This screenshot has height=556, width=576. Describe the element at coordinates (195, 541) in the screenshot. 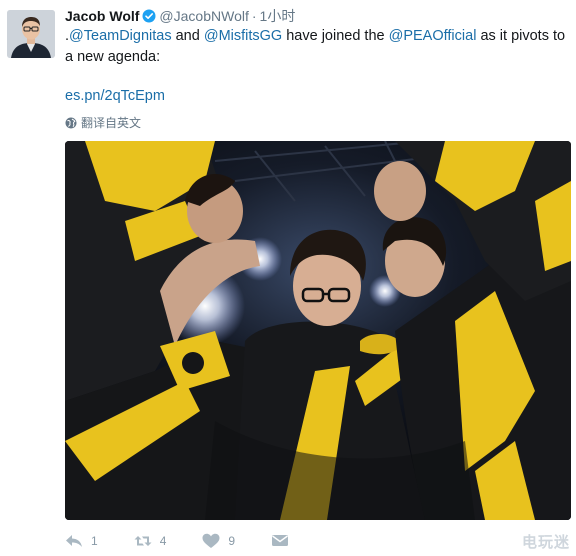

I see `tweet-actions: 1 4 9` at that location.